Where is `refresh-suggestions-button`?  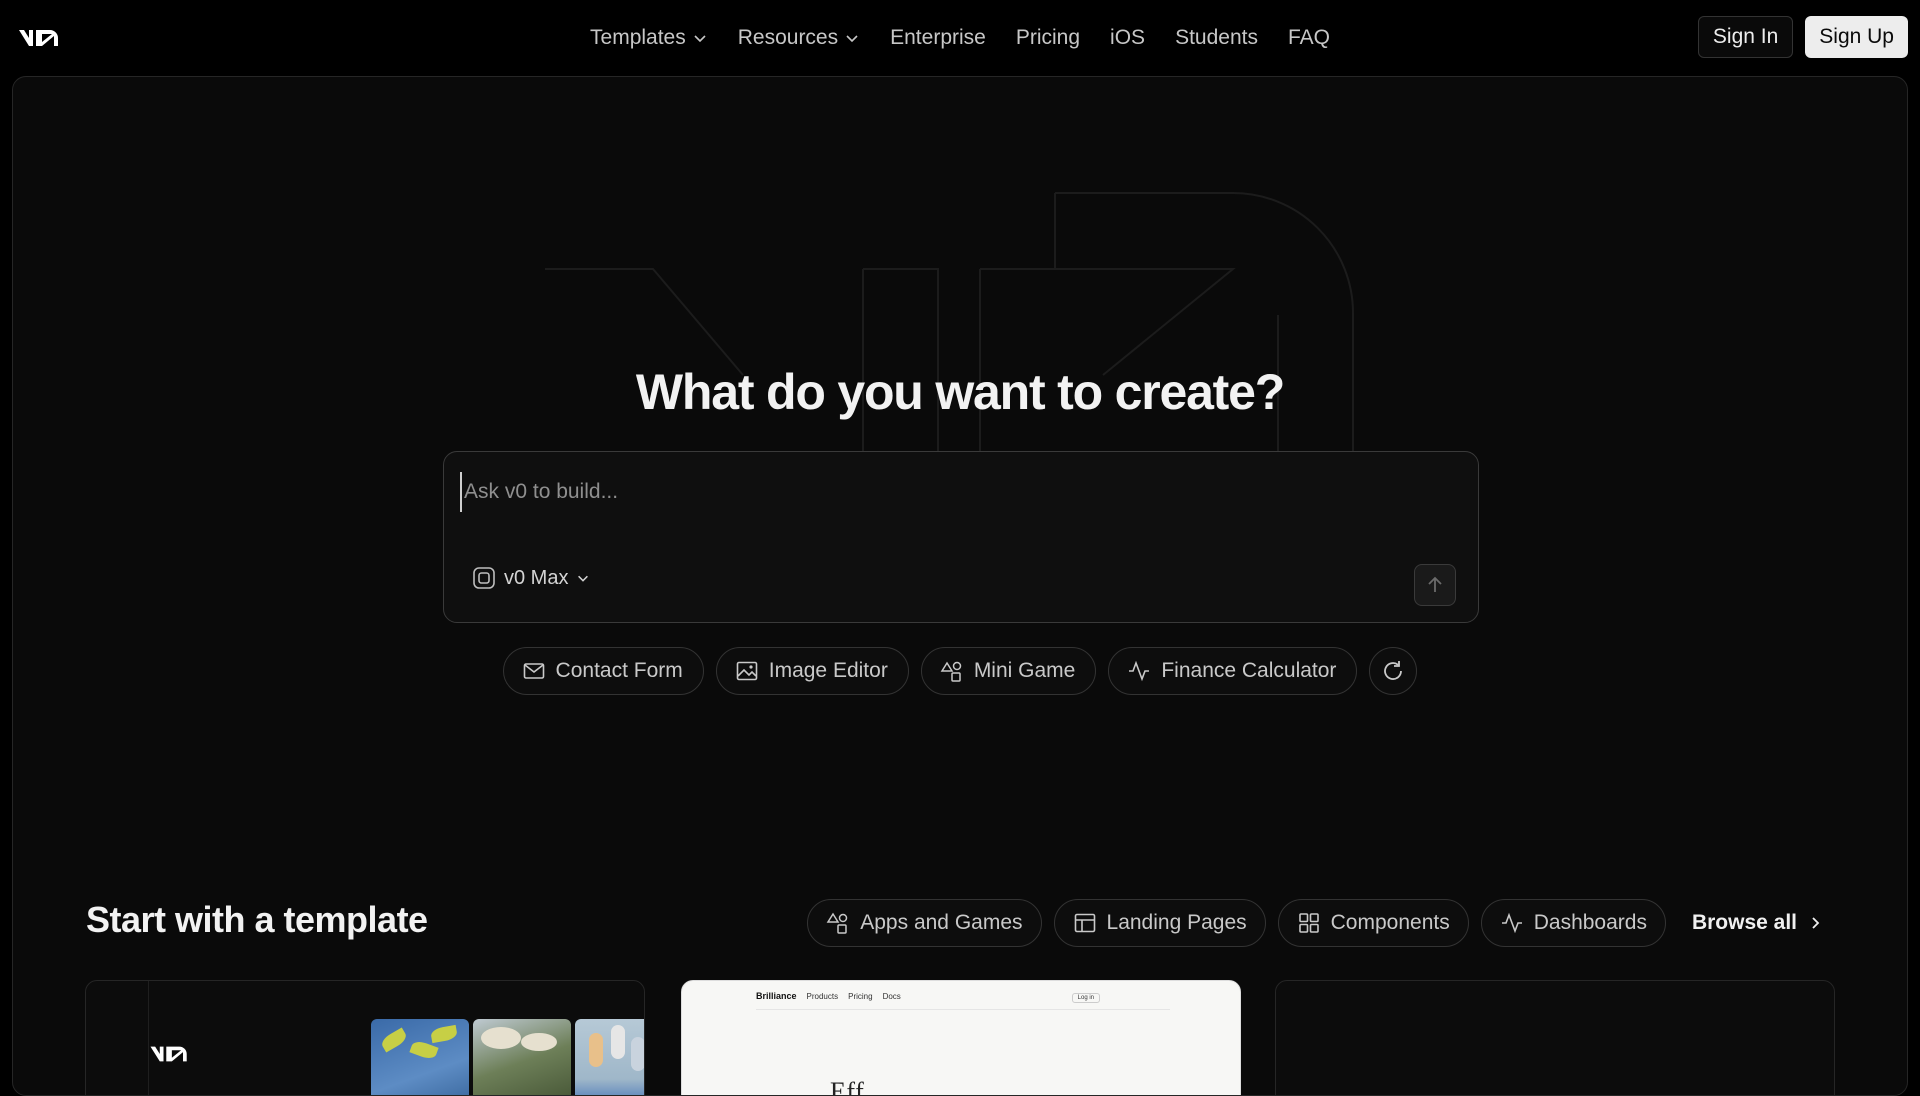 refresh-suggestions-button is located at coordinates (1393, 671).